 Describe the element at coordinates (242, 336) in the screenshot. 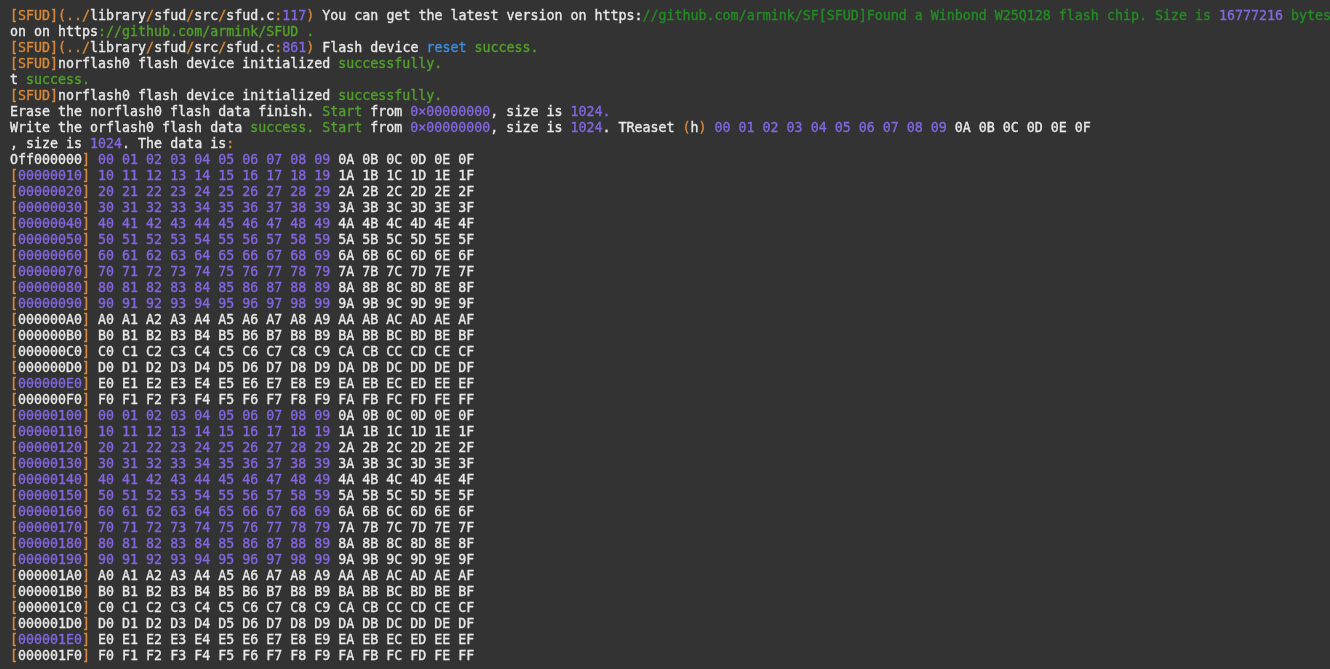

I see `terminal-line: [000000B0] B0 B1 B2 B3 B4 B5 B6 B7 B8 B9 BA BB BC BD BE BF` at that location.